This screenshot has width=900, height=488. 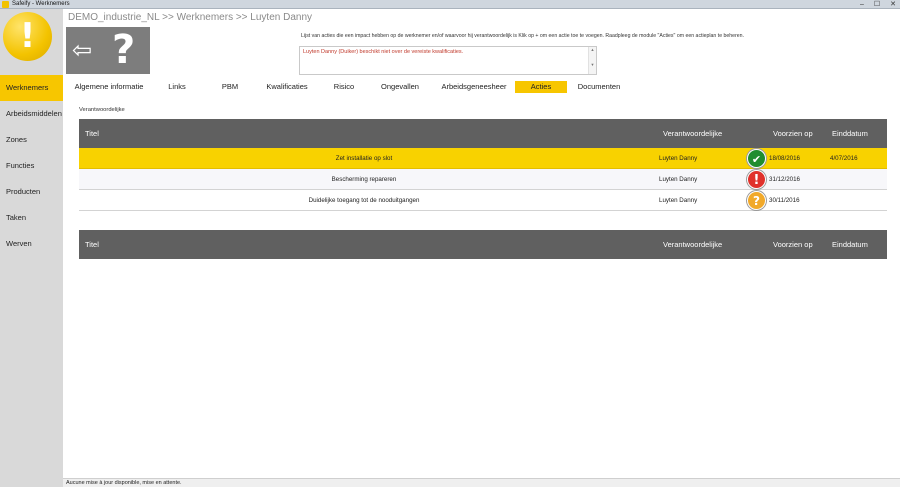 I want to click on tab-documenten: Documenten, so click(x=599, y=87).